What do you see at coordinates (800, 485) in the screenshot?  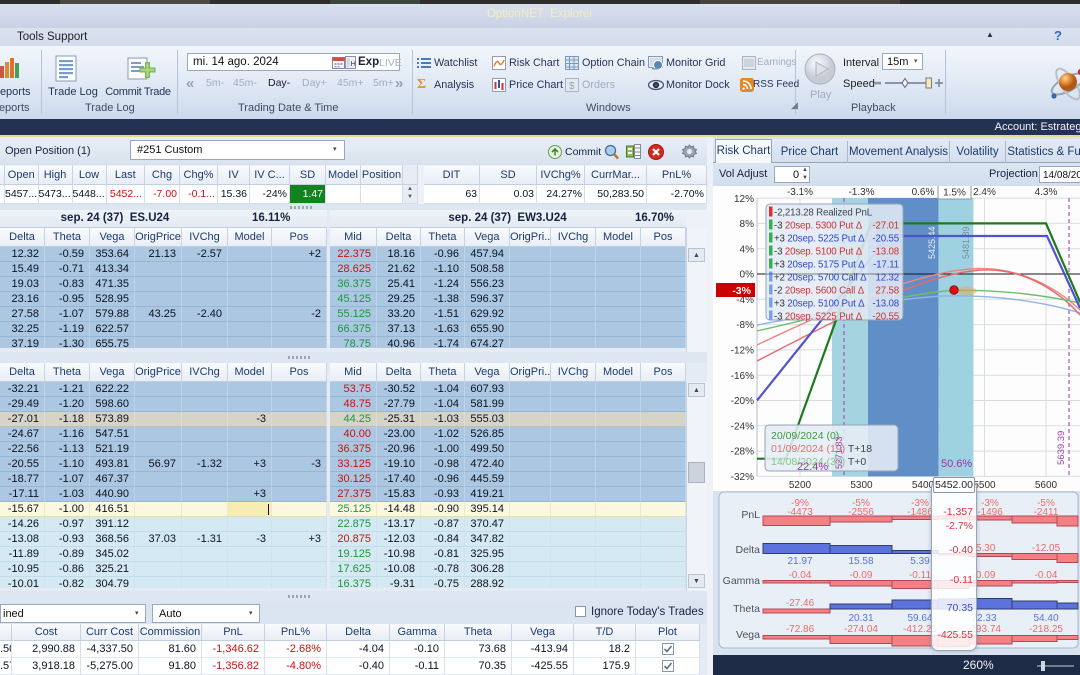 I see `svg-text: 5200` at bounding box center [800, 485].